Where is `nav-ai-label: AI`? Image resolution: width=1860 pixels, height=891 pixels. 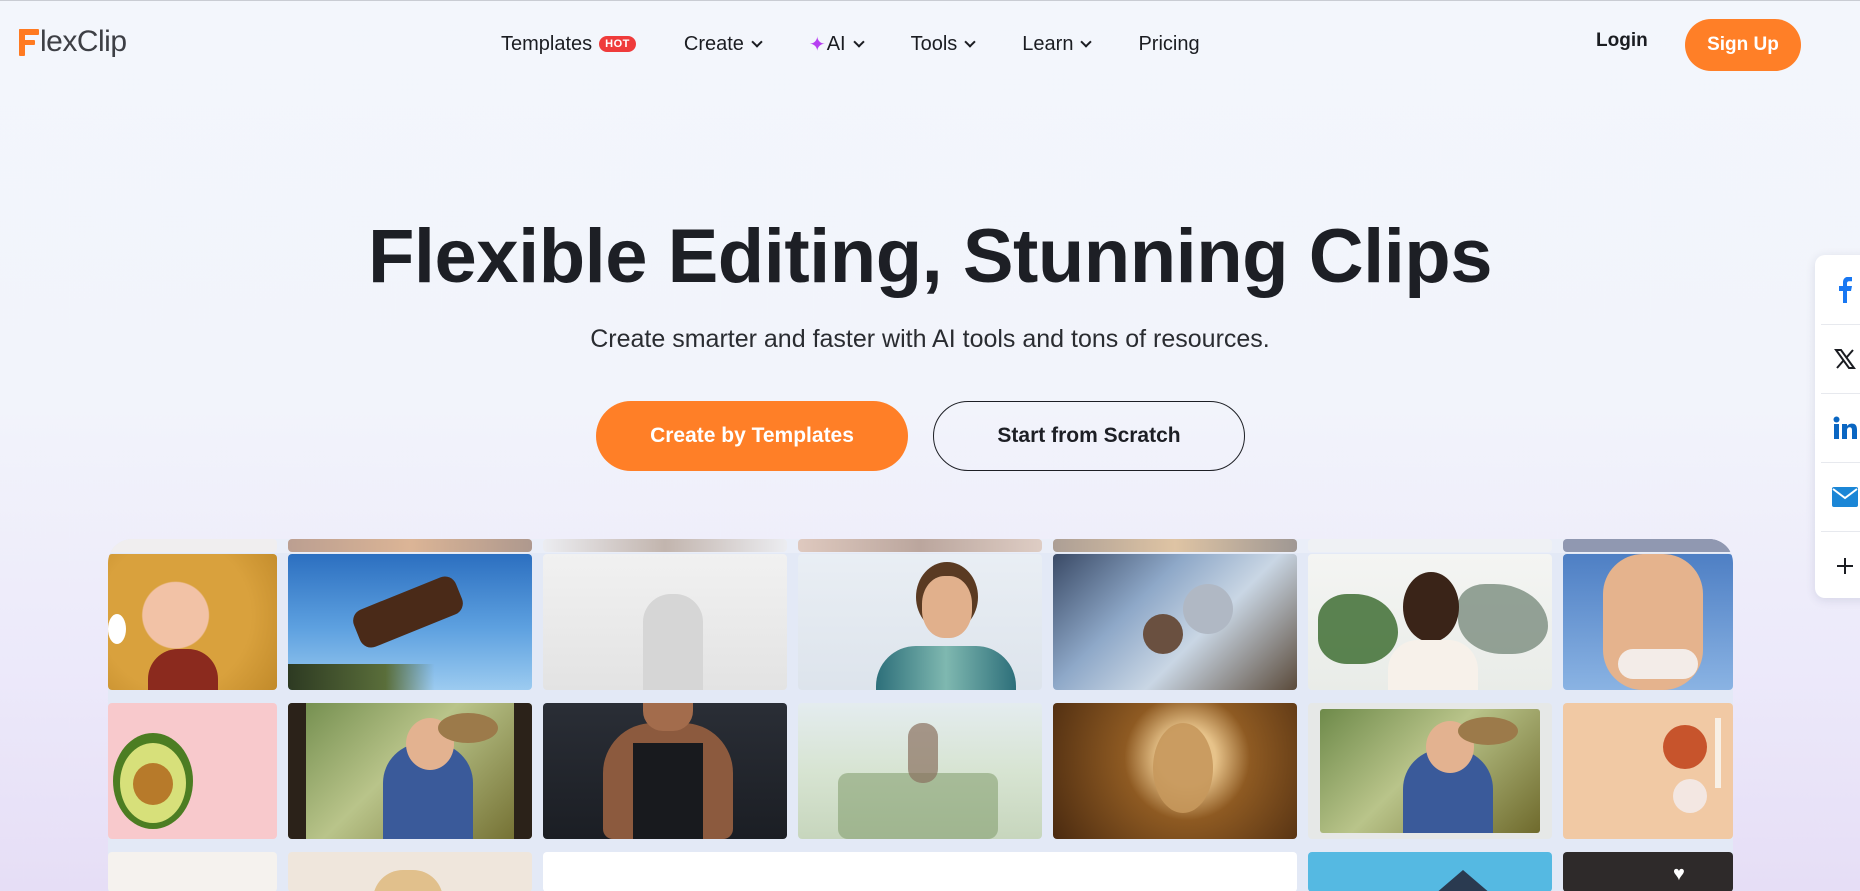
nav-ai-label: AI is located at coordinates (836, 43).